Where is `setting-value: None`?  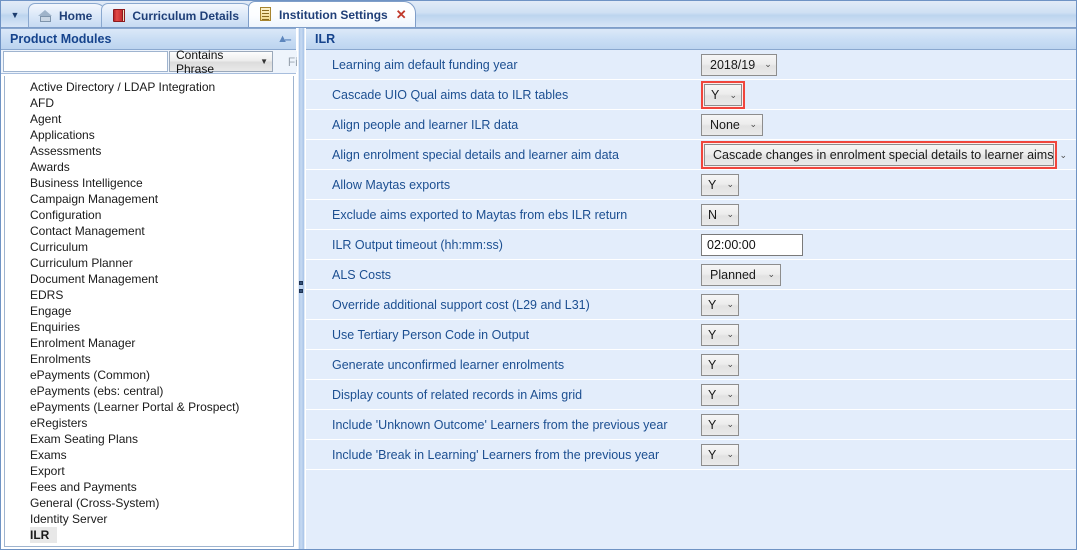 setting-value: None is located at coordinates (725, 124).